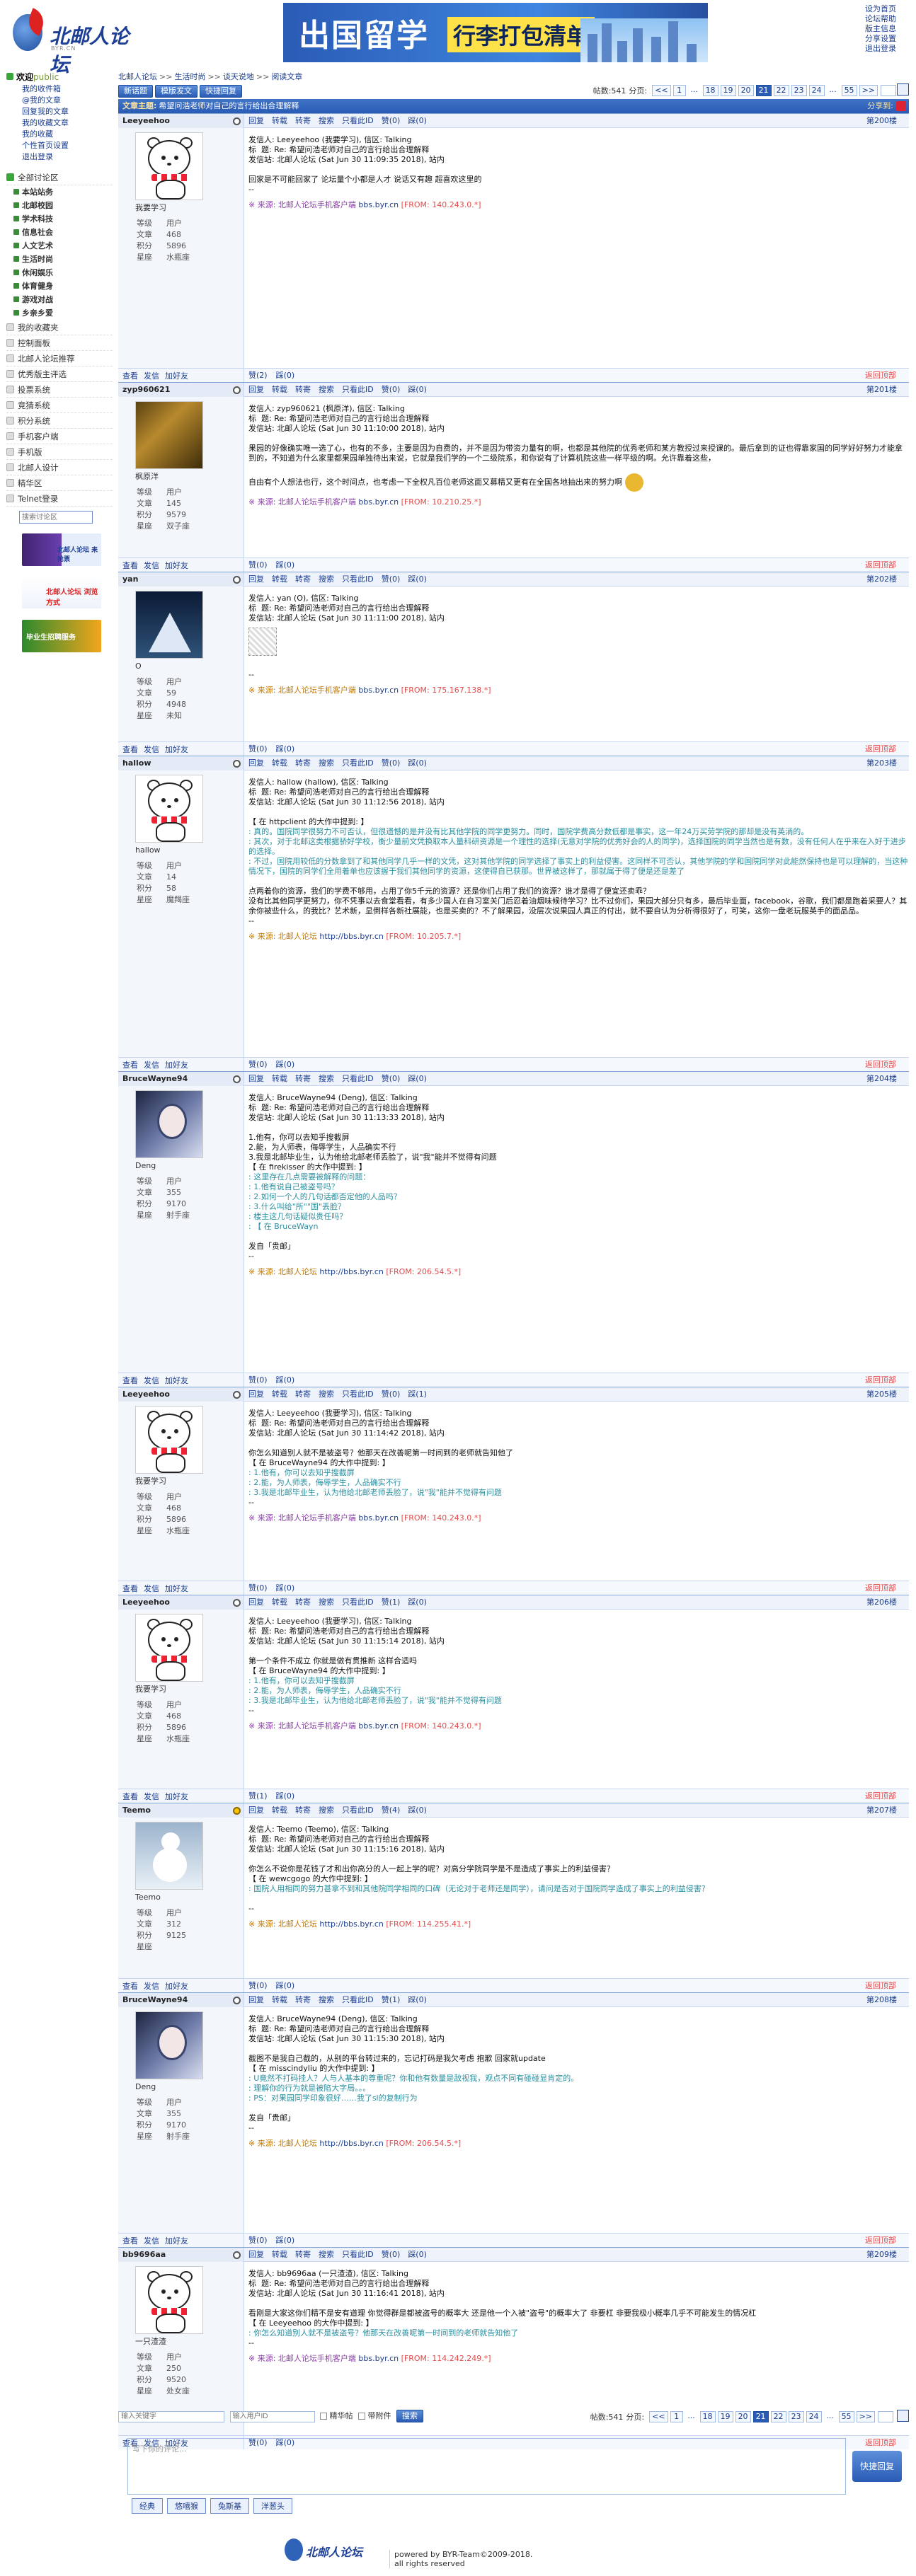 The width and height of the screenshot is (916, 2576). I want to click on pager-jump-button, so click(903, 89).